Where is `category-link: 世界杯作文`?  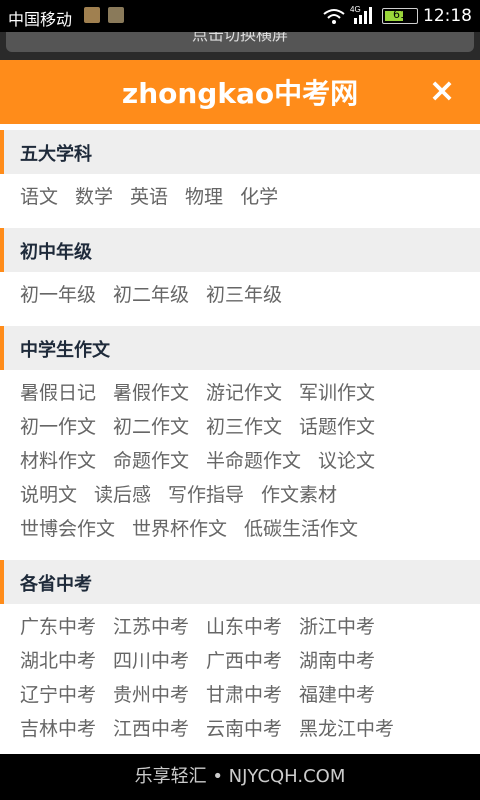 category-link: 世界杯作文 is located at coordinates (179, 529).